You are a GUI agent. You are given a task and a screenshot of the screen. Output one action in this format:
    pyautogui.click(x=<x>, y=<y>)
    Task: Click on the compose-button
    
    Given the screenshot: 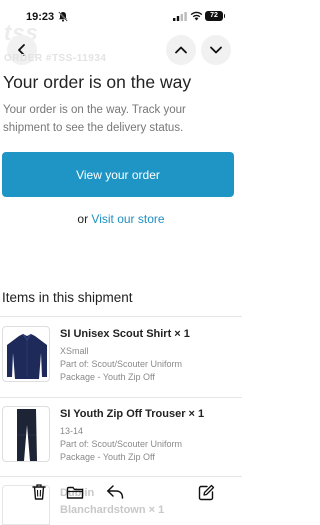 What is the action you would take?
    pyautogui.click(x=206, y=492)
    